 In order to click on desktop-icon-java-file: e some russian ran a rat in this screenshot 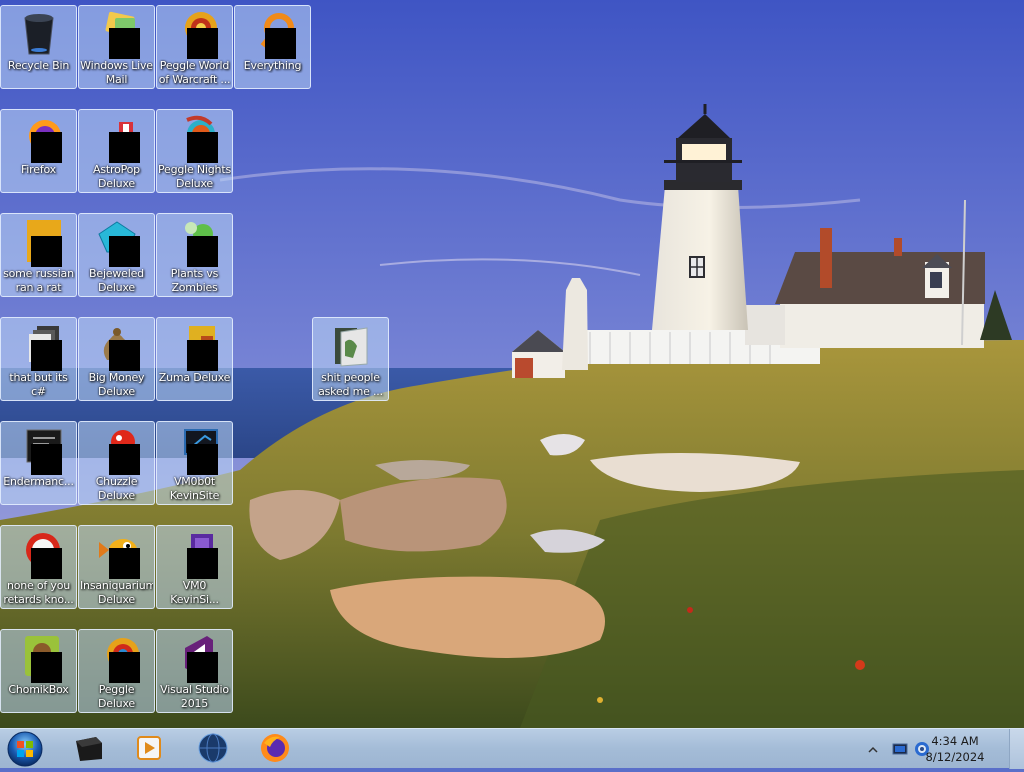, I will do `click(38, 255)`.